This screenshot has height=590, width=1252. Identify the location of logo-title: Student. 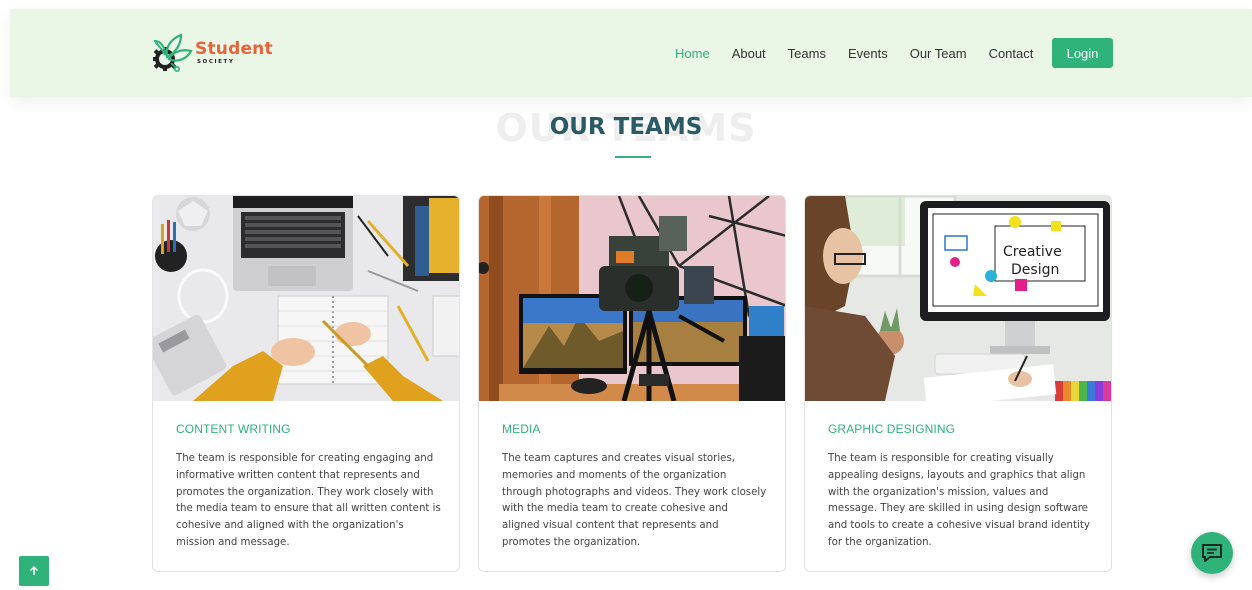
(234, 48).